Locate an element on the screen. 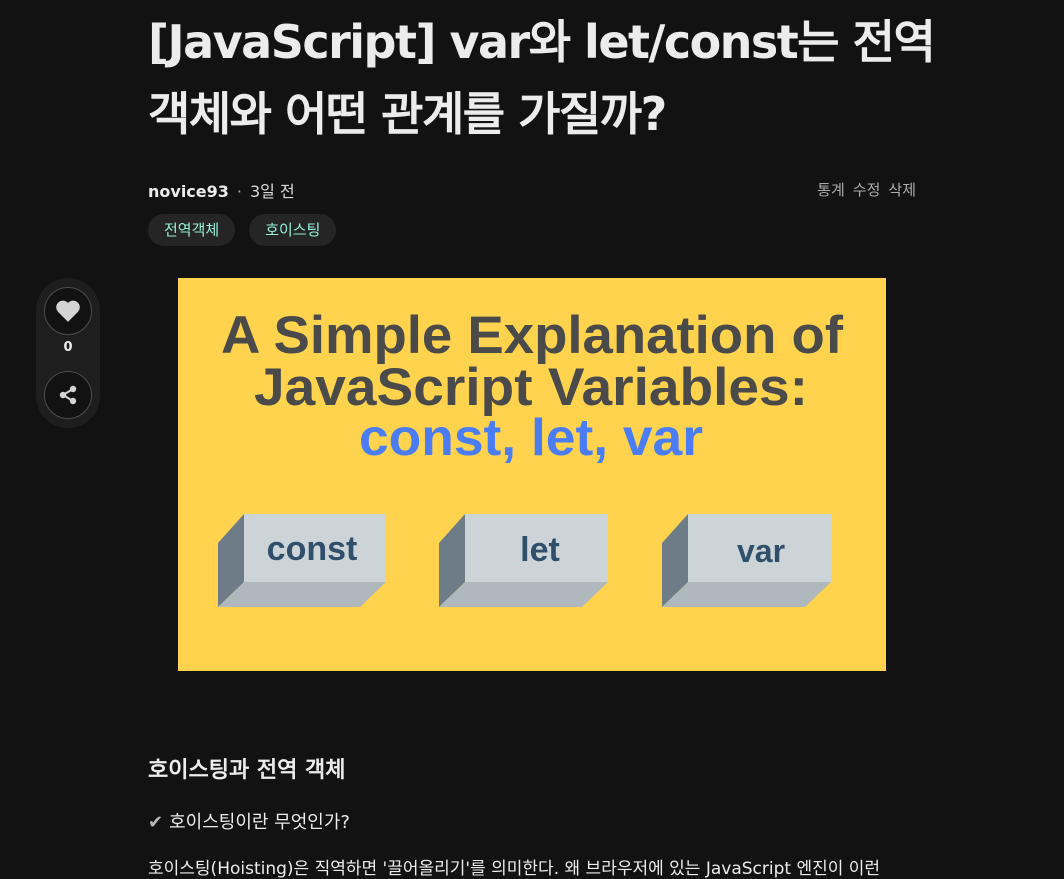 This screenshot has height=879, width=1064. share-icon is located at coordinates (68, 395).